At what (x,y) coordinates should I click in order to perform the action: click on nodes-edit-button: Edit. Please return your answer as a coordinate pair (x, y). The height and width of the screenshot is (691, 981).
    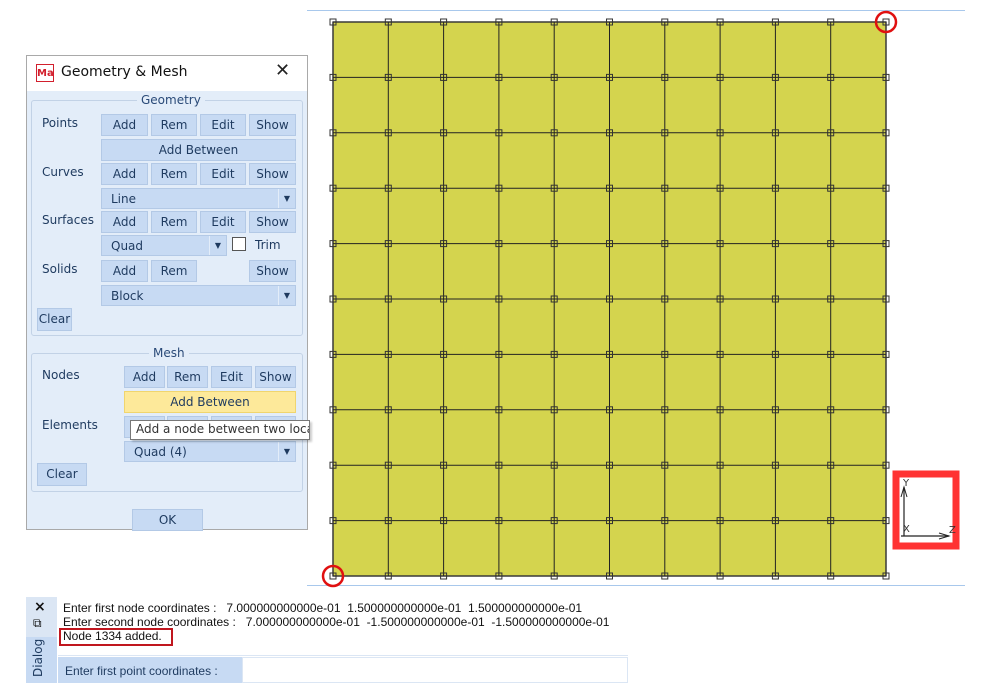
    Looking at the image, I should click on (231, 377).